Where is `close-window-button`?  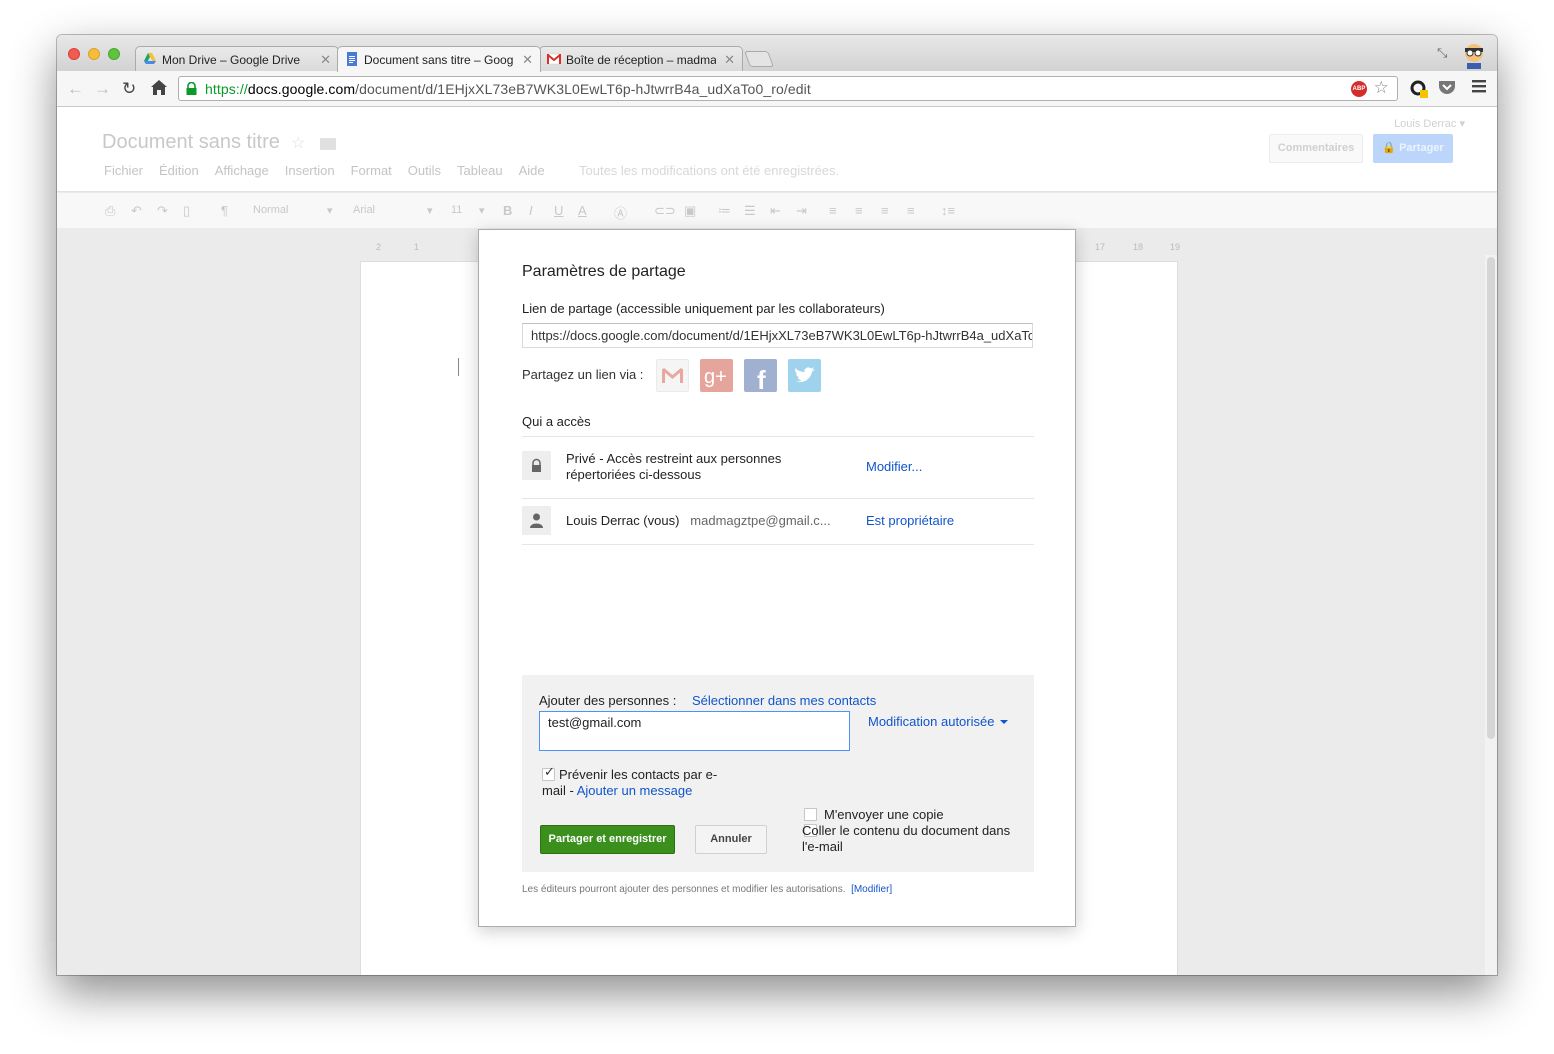
close-window-button is located at coordinates (74, 54).